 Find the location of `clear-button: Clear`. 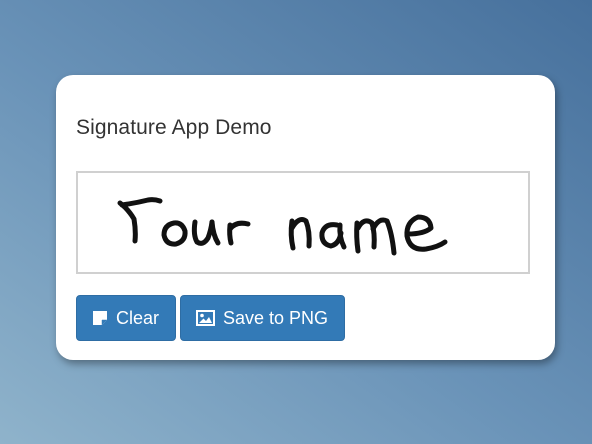

clear-button: Clear is located at coordinates (126, 318).